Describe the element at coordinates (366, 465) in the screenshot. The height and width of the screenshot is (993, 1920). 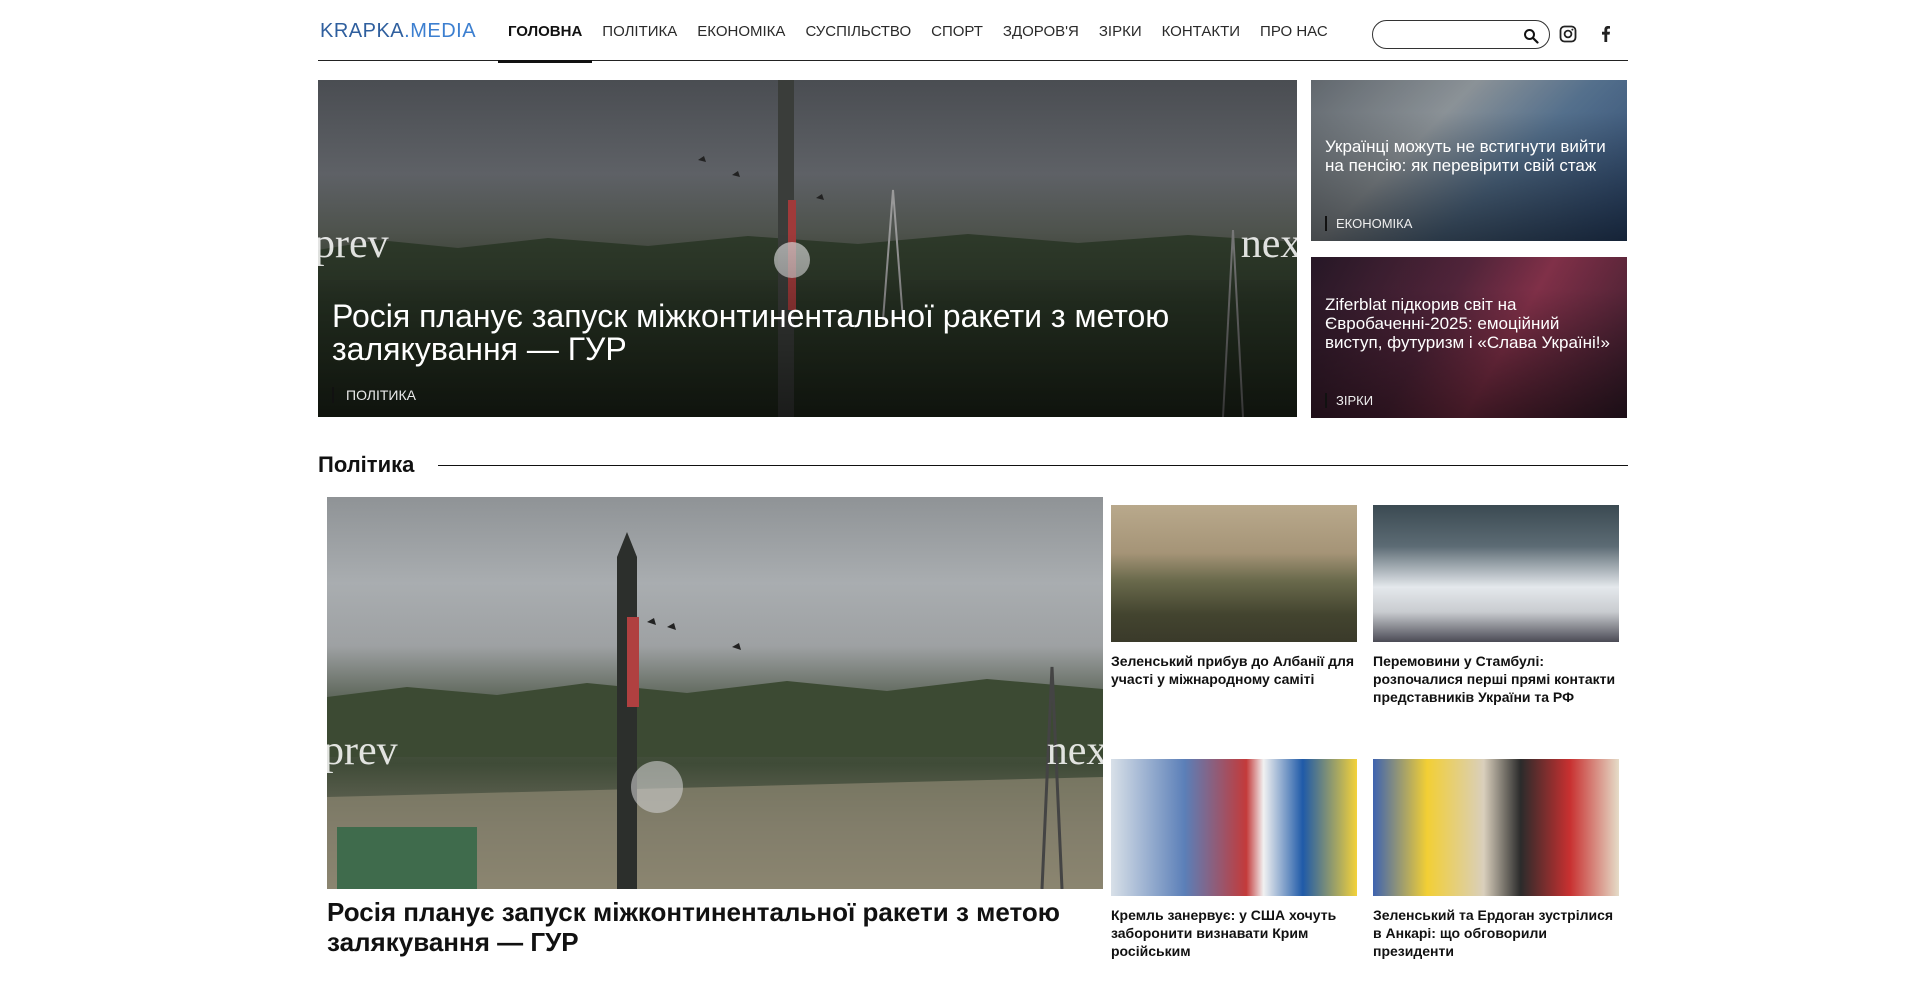
I see `section-title: Політика` at that location.